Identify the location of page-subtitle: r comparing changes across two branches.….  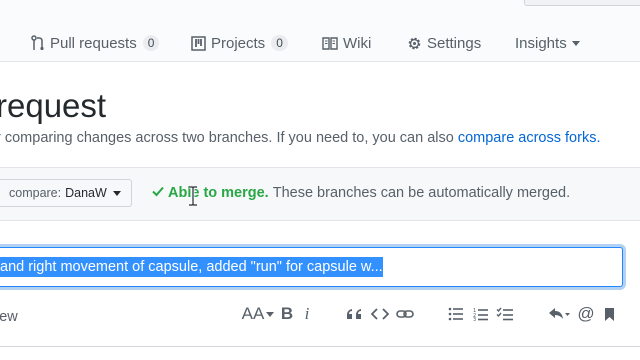
(300, 138).